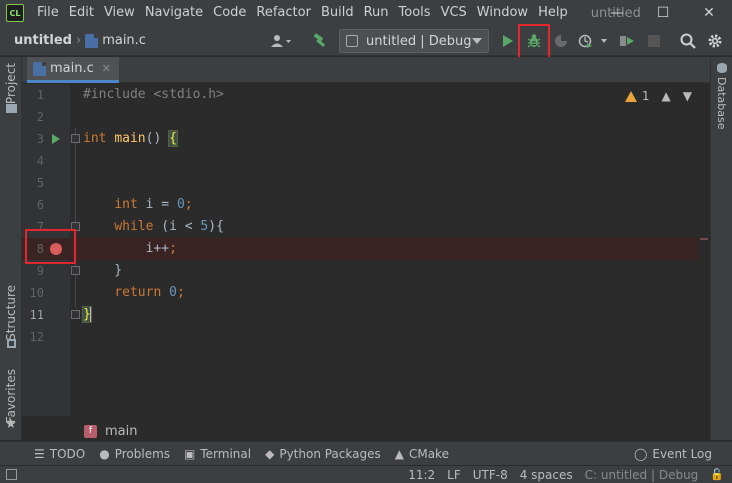 The image size is (732, 483). Describe the element at coordinates (709, 13) in the screenshot. I see `close-window-button: ✕` at that location.